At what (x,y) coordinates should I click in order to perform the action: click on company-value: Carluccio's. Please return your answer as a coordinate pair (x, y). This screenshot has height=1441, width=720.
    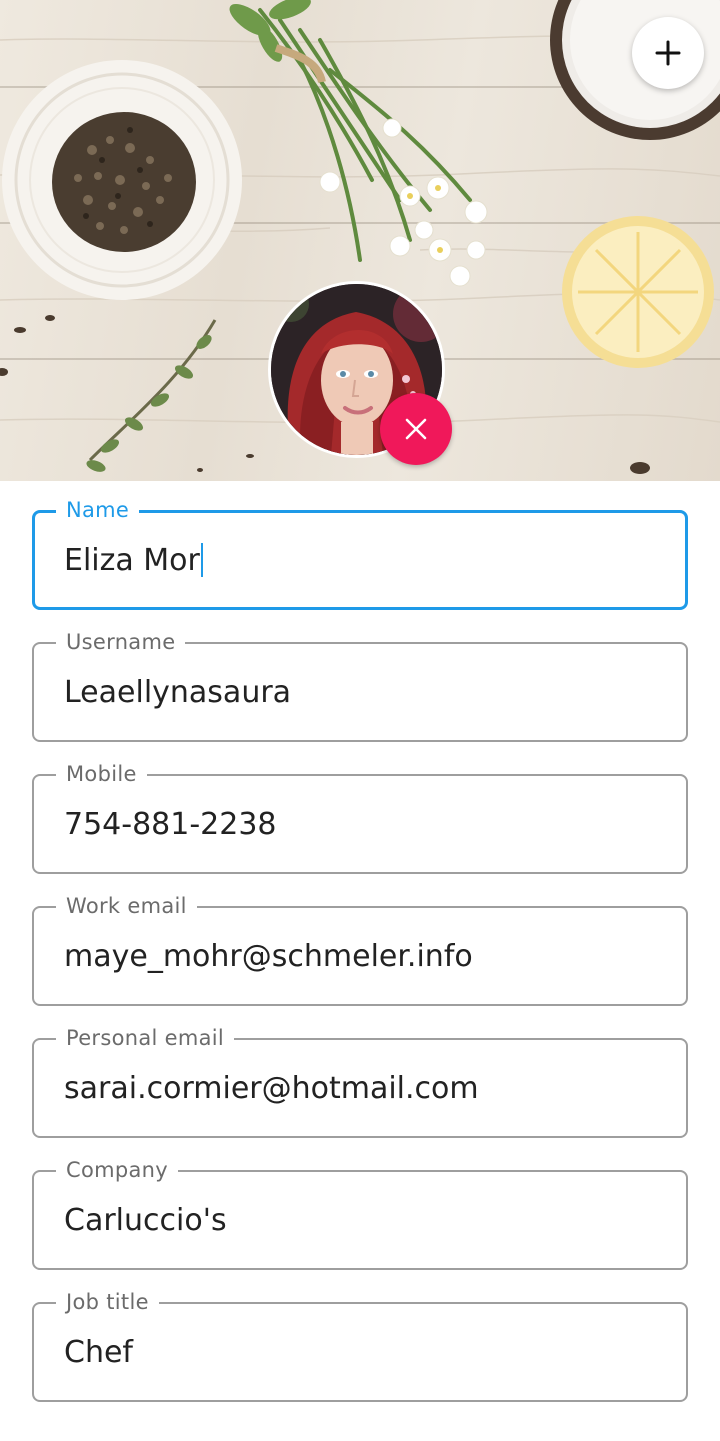
    Looking at the image, I should click on (145, 1220).